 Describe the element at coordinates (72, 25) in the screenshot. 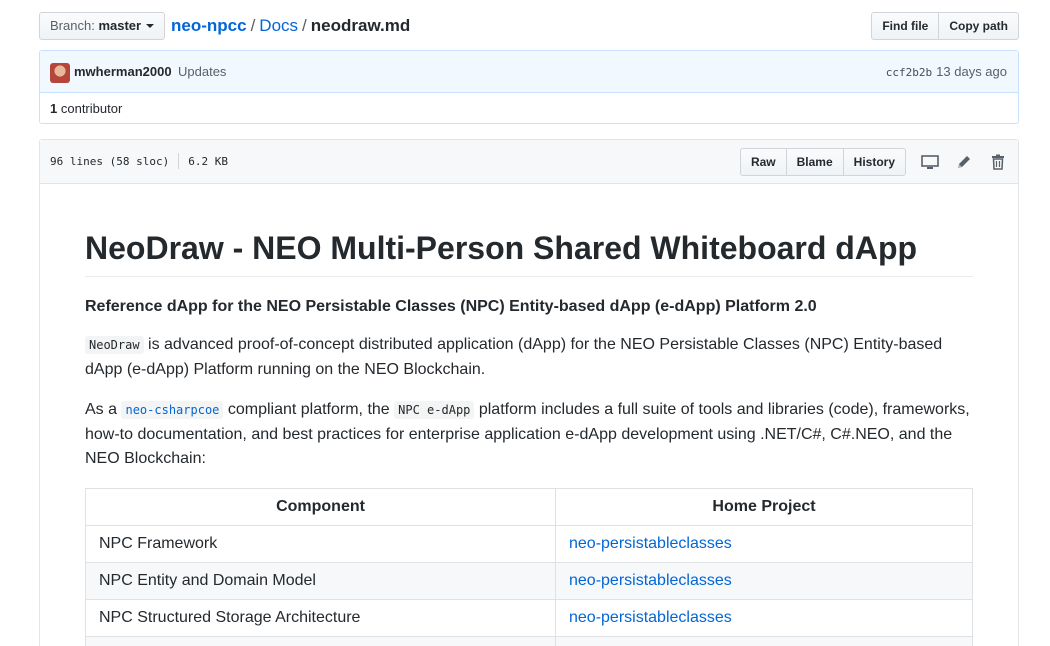

I see `branch-label: Branch:` at that location.